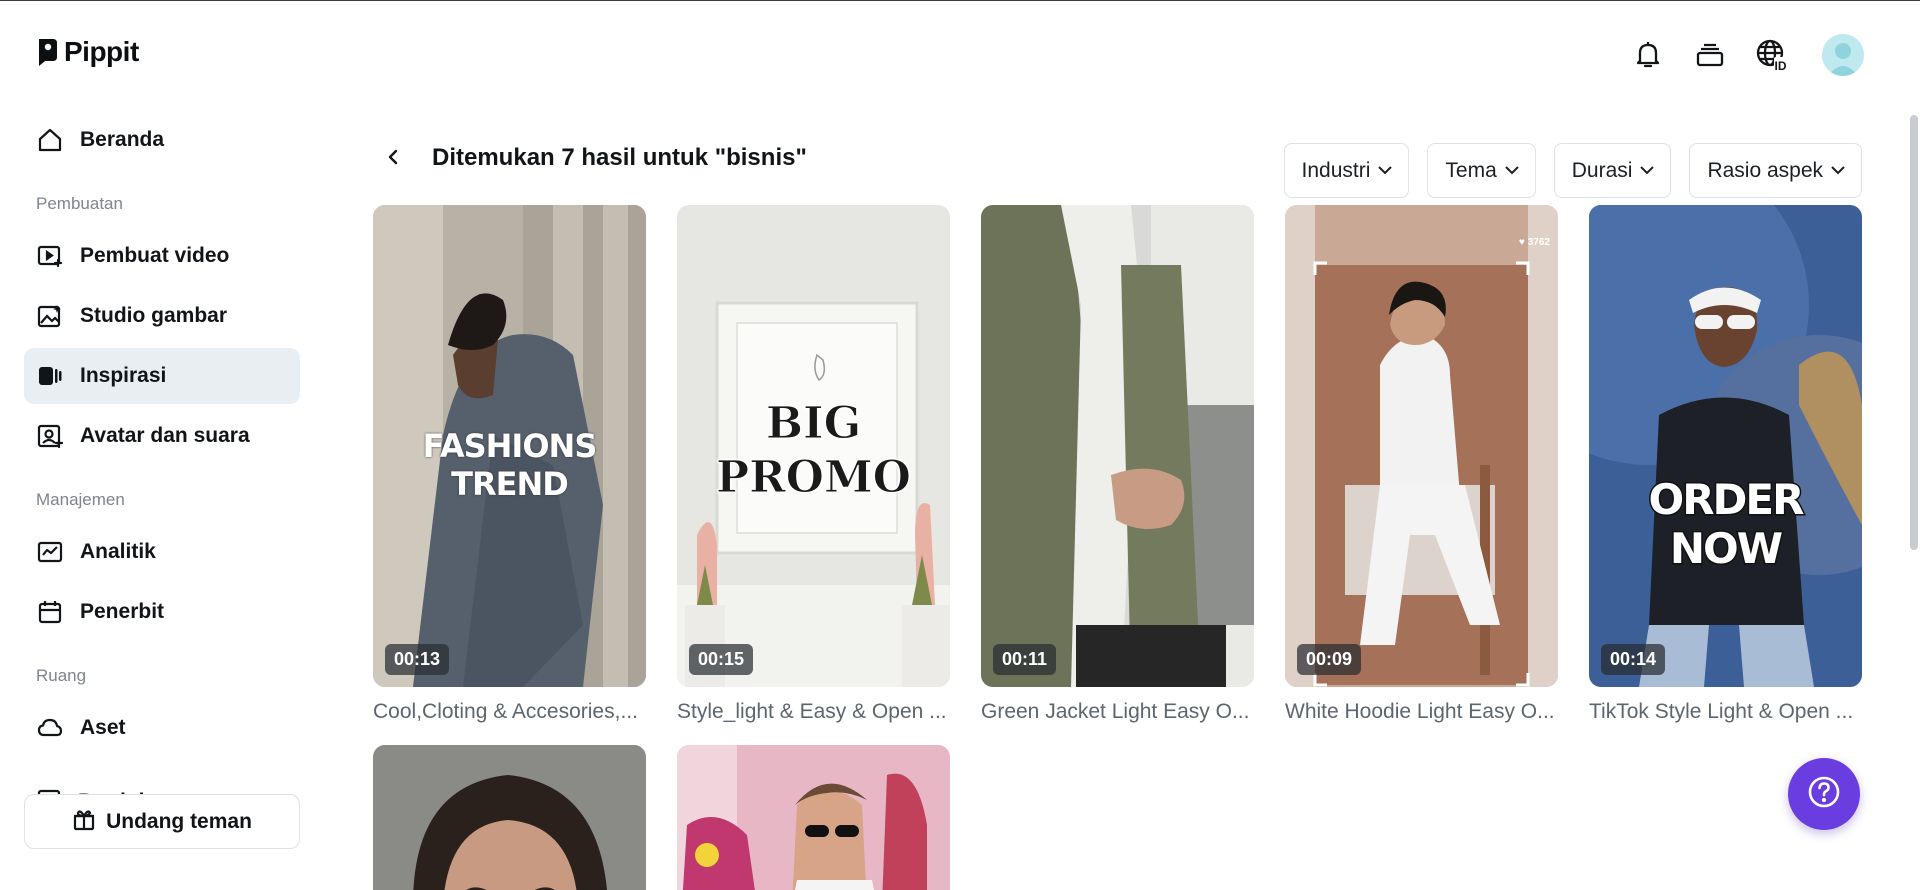 This screenshot has width=1920, height=890. I want to click on filter-industri: Industri, so click(1346, 170).